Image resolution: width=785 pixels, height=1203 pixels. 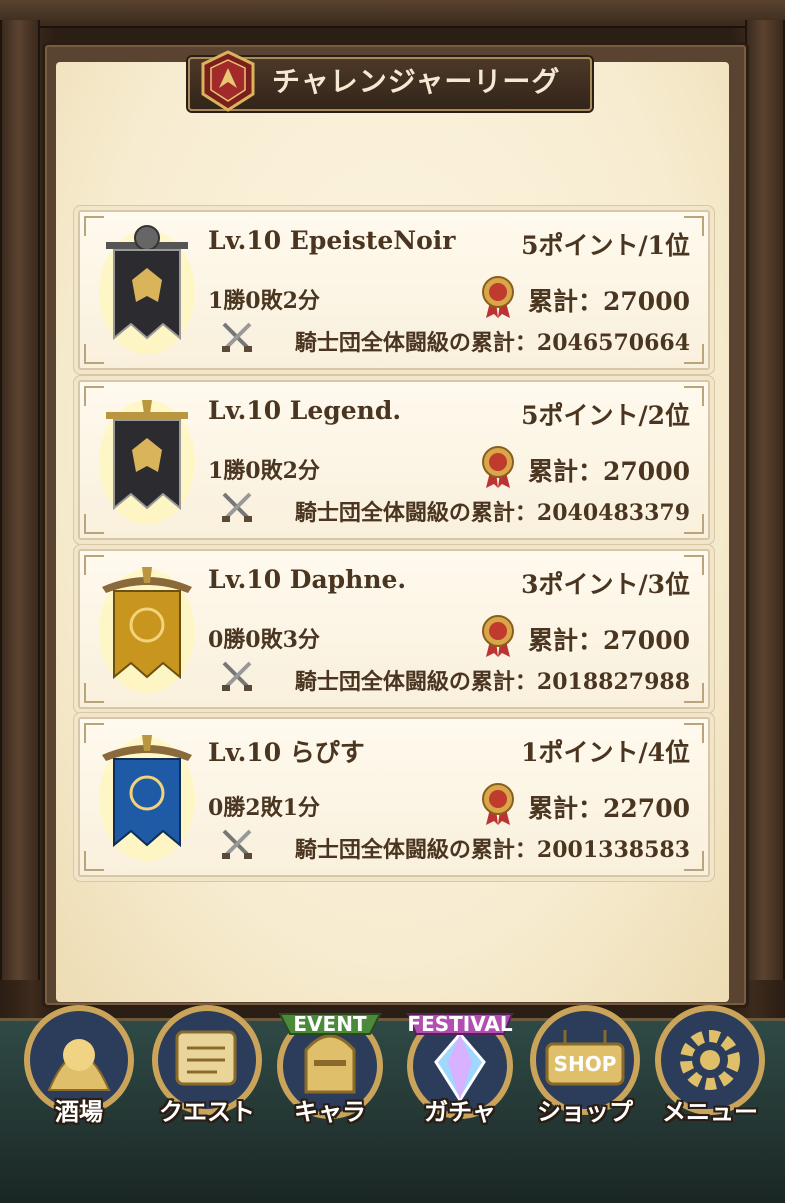 I want to click on top-frame-beam, so click(x=392, y=14).